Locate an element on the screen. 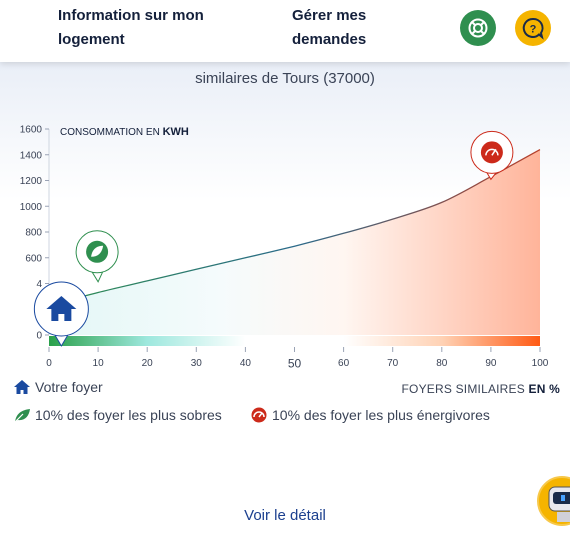 This screenshot has height=544, width=570. x-tick-label: 50 is located at coordinates (295, 364).